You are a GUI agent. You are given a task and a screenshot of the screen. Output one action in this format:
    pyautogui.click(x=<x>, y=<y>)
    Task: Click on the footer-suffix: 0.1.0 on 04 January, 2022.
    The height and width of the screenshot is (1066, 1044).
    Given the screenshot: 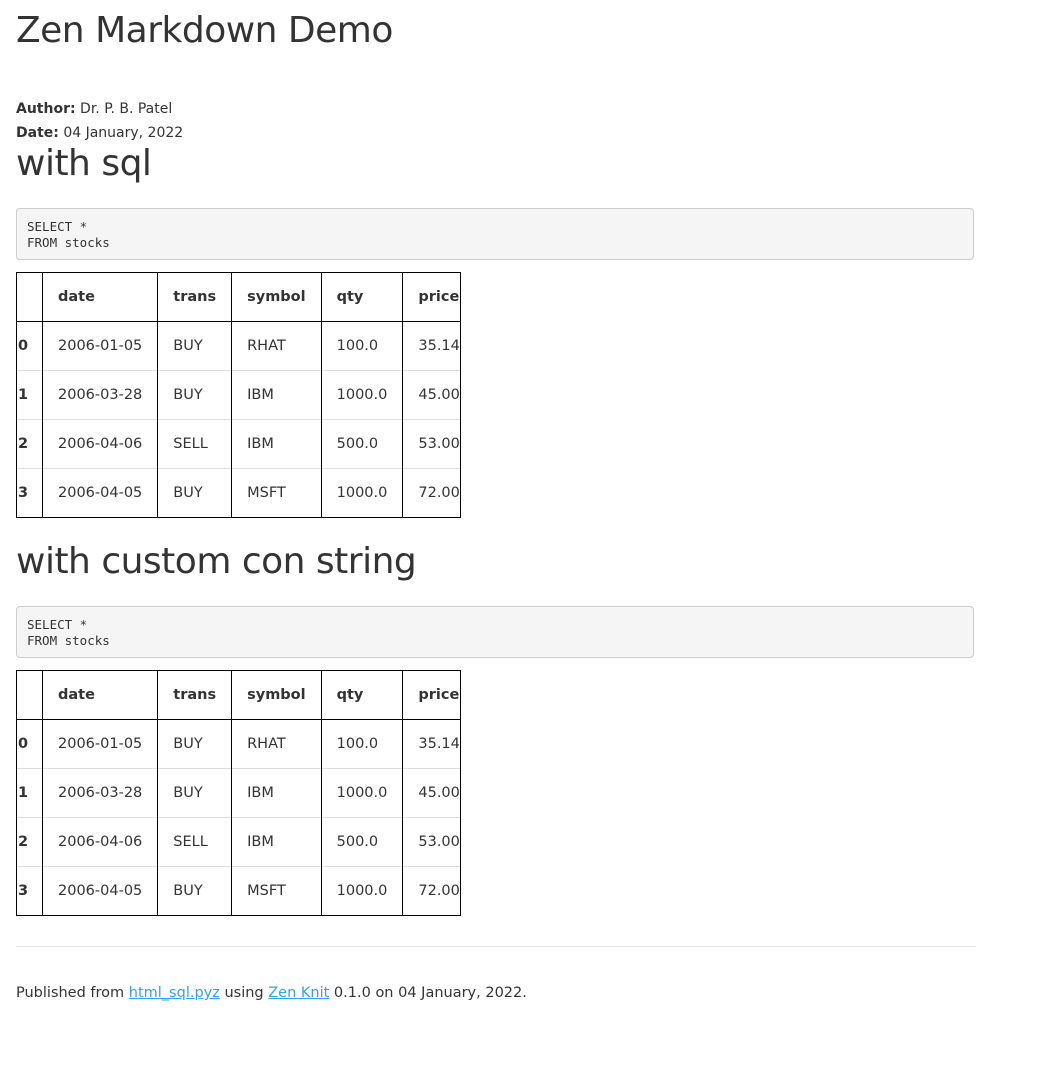 What is the action you would take?
    pyautogui.click(x=428, y=993)
    